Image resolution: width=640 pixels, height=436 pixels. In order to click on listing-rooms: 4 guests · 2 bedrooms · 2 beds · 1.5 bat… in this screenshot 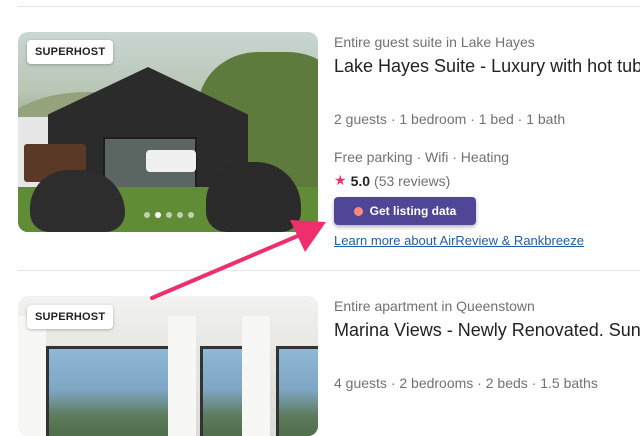, I will do `click(466, 383)`.